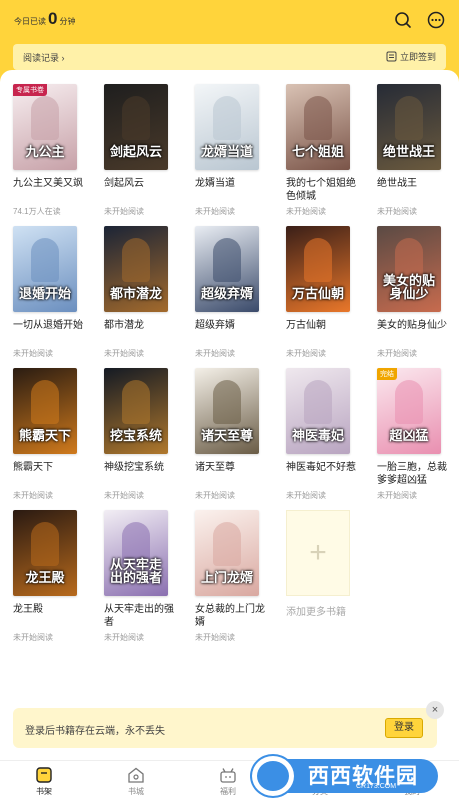  I want to click on book-cover: 九公主 专属书卷, so click(45, 127).